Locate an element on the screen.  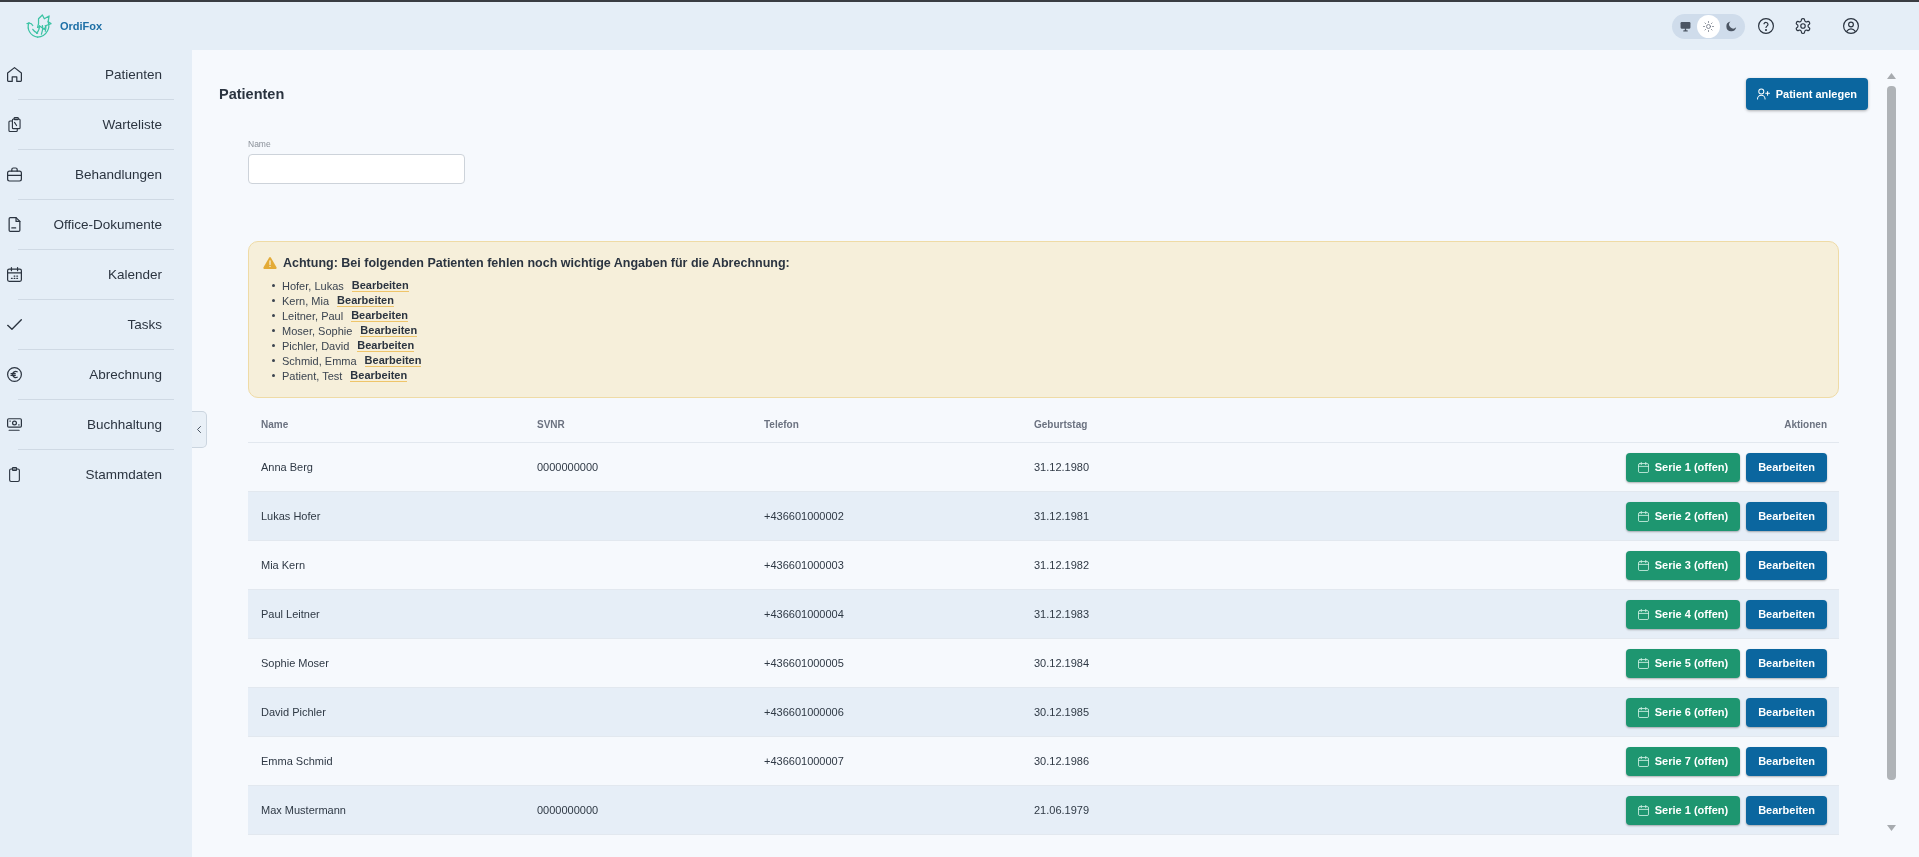
series-button: Serie 3 (offen) is located at coordinates (1683, 565).